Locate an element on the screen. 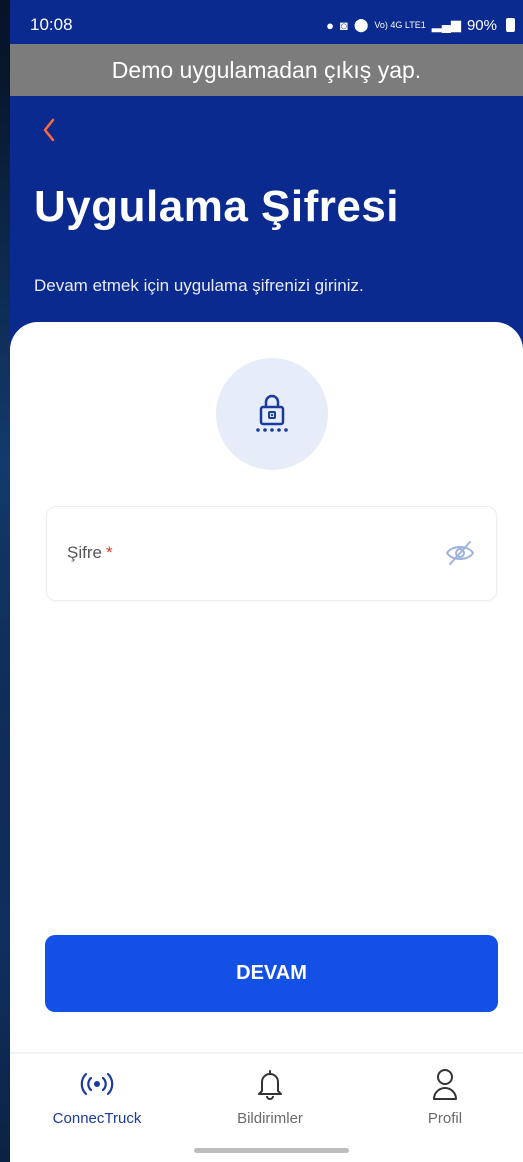 This screenshot has height=1162, width=523. battery-percent: 90% is located at coordinates (481, 25).